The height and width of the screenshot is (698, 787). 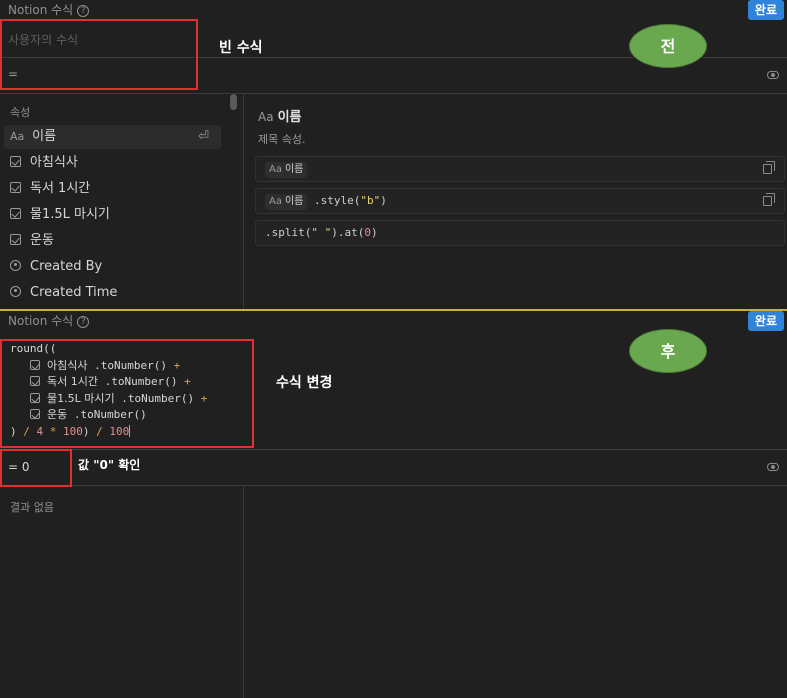 What do you see at coordinates (32, 507) in the screenshot?
I see `no-result-label: 결과 없음` at bounding box center [32, 507].